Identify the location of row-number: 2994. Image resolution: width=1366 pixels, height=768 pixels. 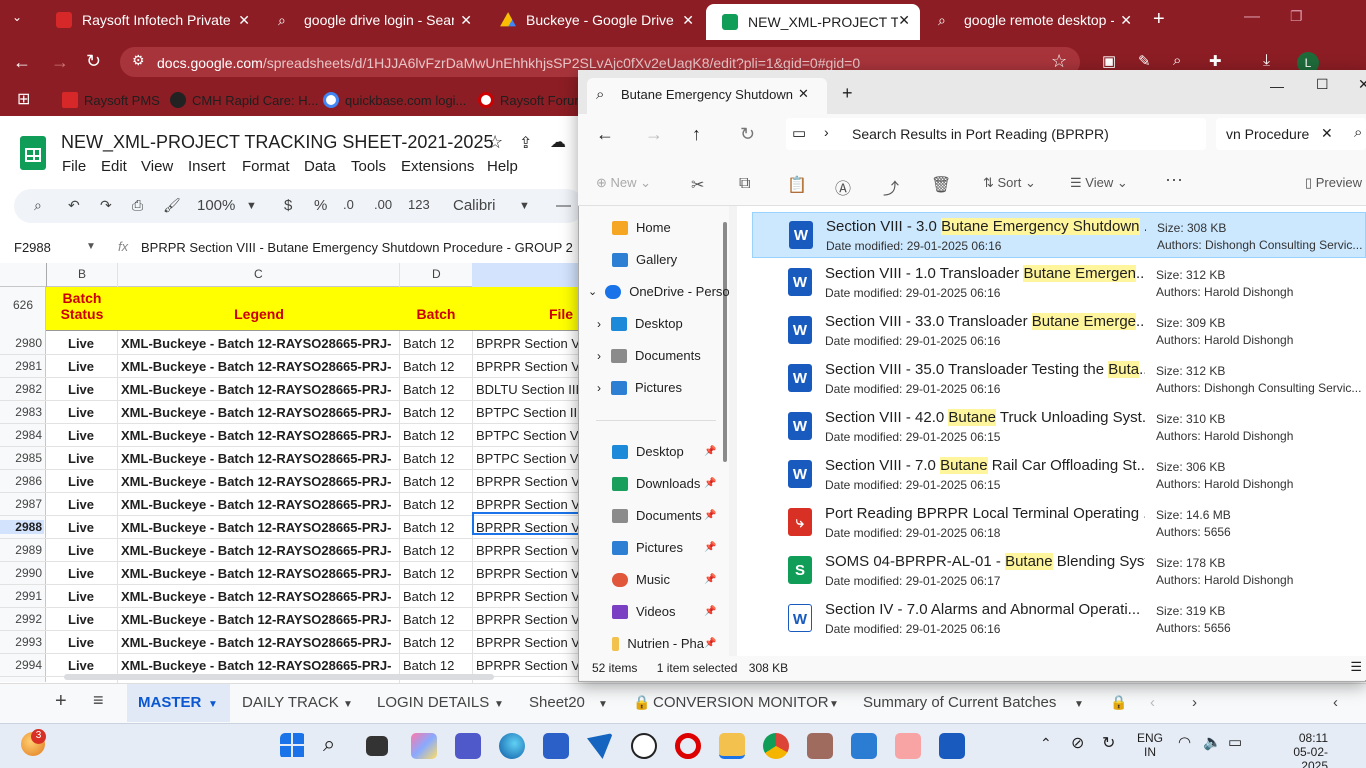
(22, 665).